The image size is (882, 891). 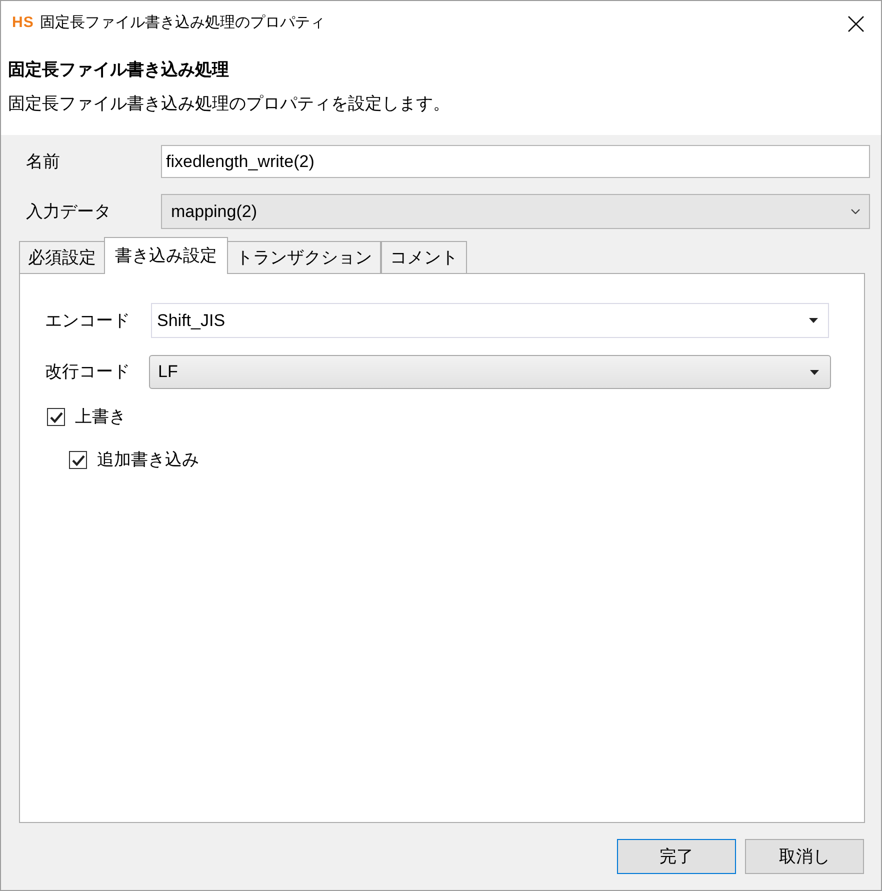 I want to click on dialog-heading: 固定長ファイル書き込み処理, so click(x=119, y=70).